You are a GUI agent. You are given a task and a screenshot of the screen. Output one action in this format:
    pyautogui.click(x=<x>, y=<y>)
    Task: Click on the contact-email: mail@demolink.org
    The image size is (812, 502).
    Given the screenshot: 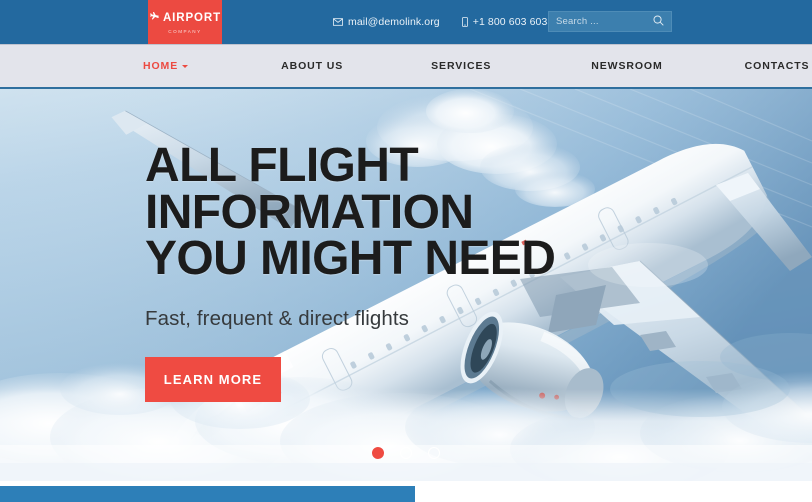 What is the action you would take?
    pyautogui.click(x=386, y=22)
    